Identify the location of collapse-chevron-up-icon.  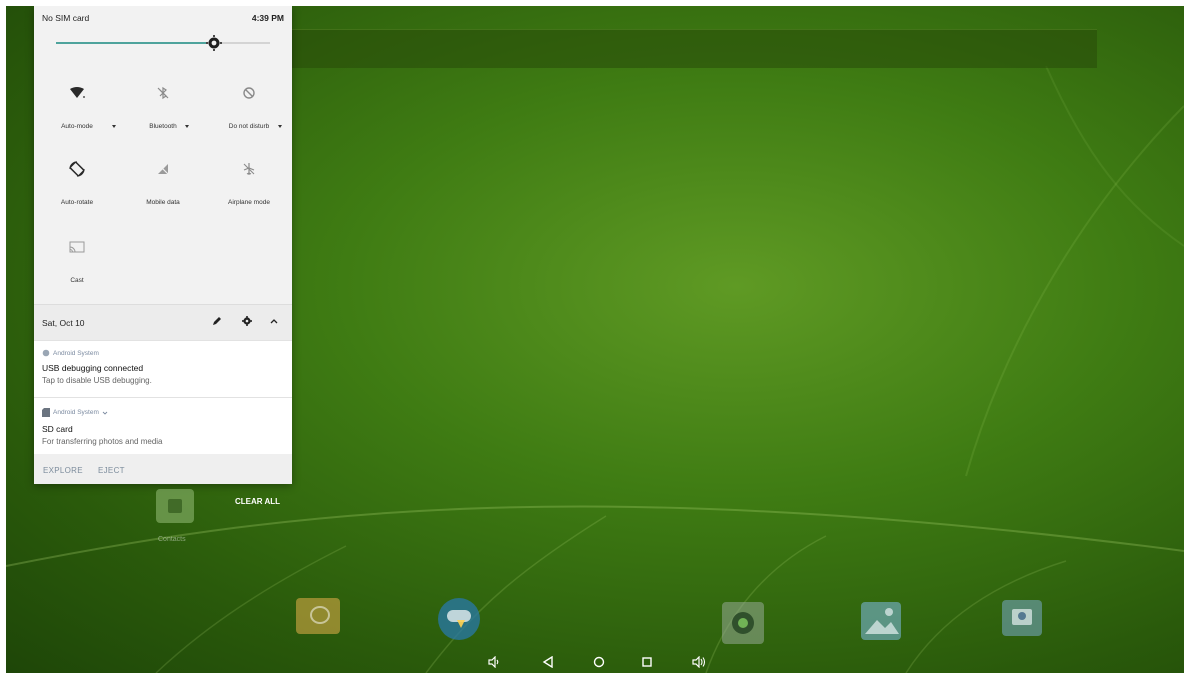
(274, 321).